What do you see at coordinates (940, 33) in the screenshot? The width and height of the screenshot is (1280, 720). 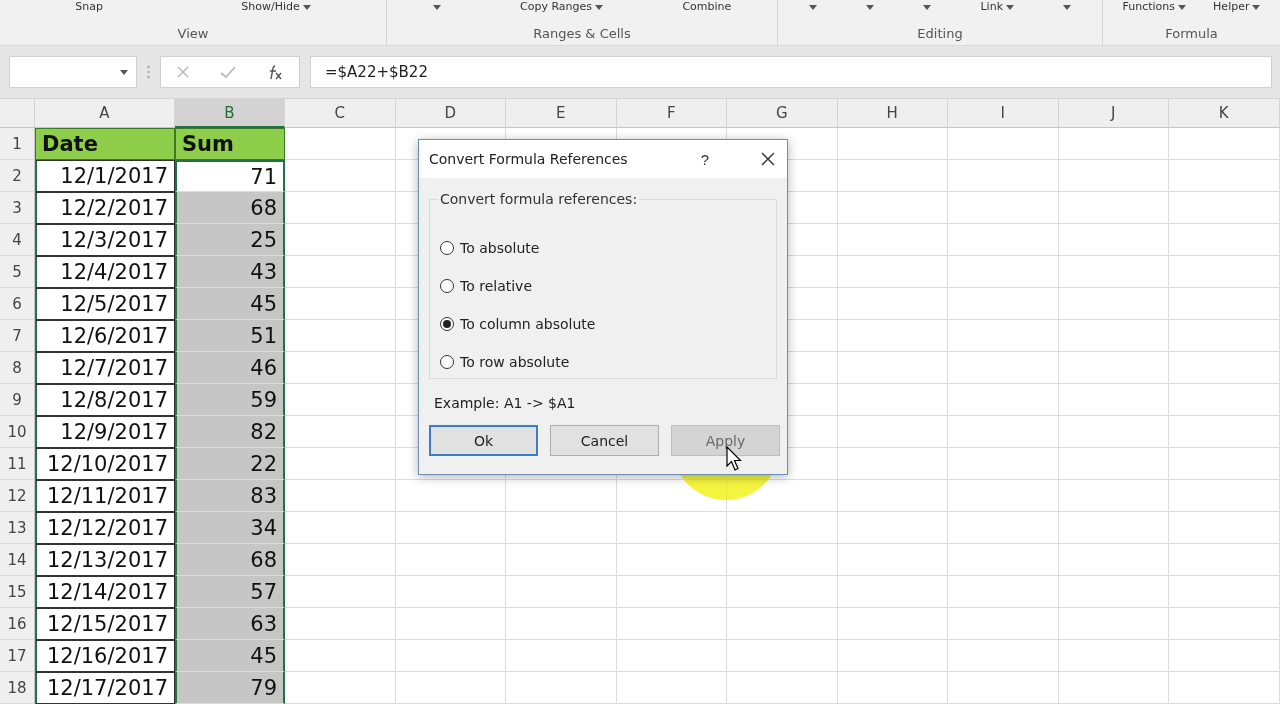 I see `ribbon-group-label: Editing` at bounding box center [940, 33].